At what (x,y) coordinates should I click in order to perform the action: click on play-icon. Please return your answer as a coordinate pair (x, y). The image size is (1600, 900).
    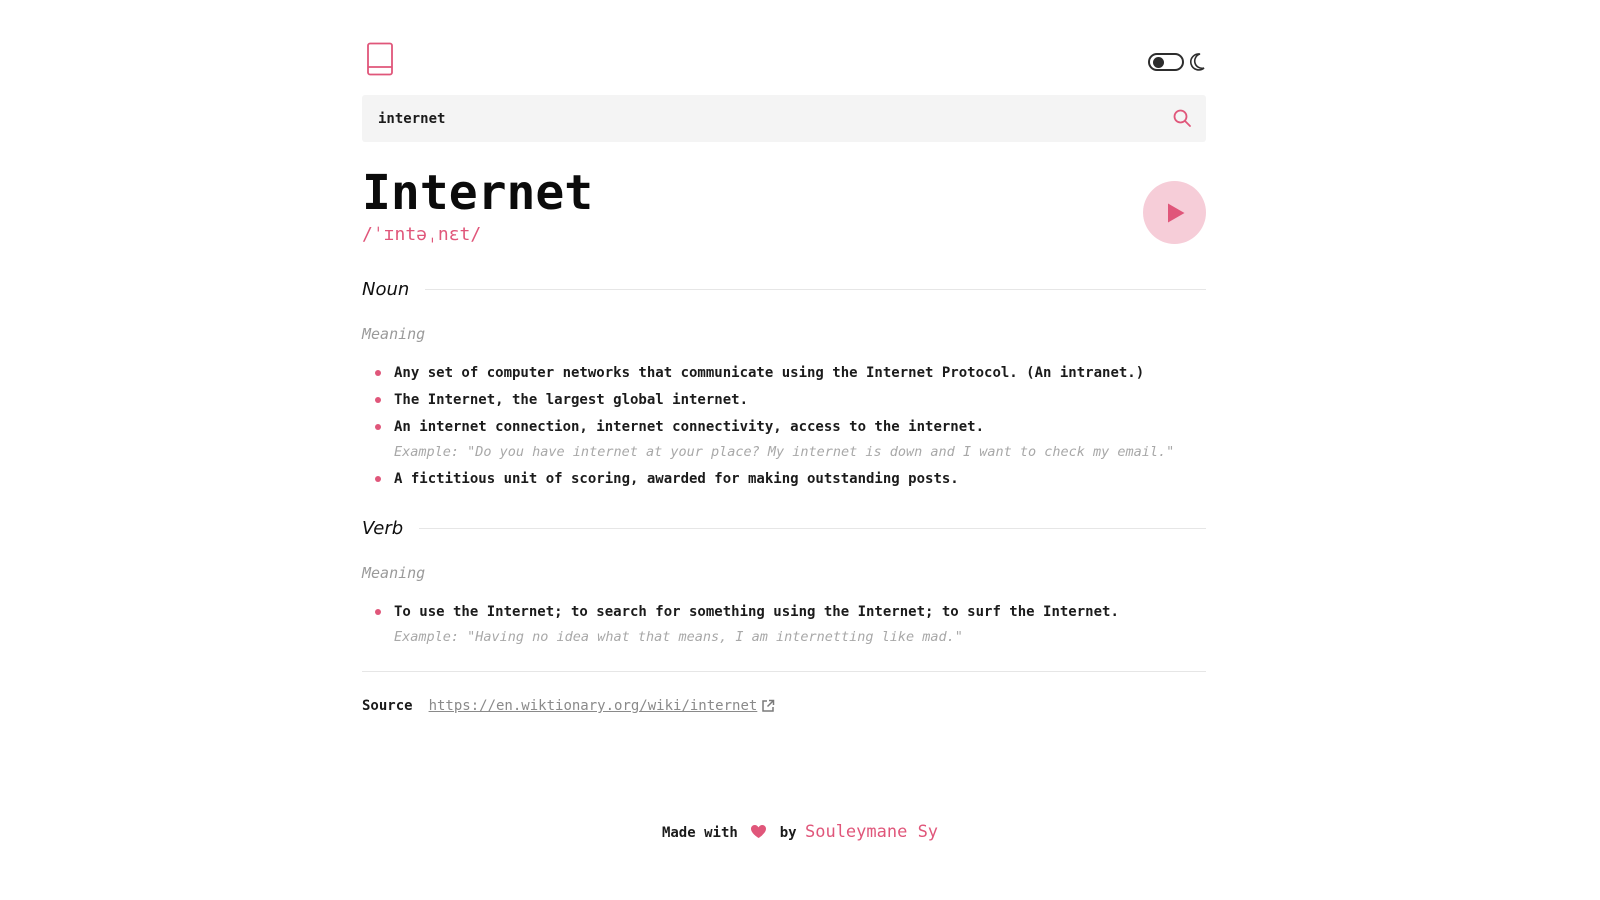
    Looking at the image, I should click on (1176, 213).